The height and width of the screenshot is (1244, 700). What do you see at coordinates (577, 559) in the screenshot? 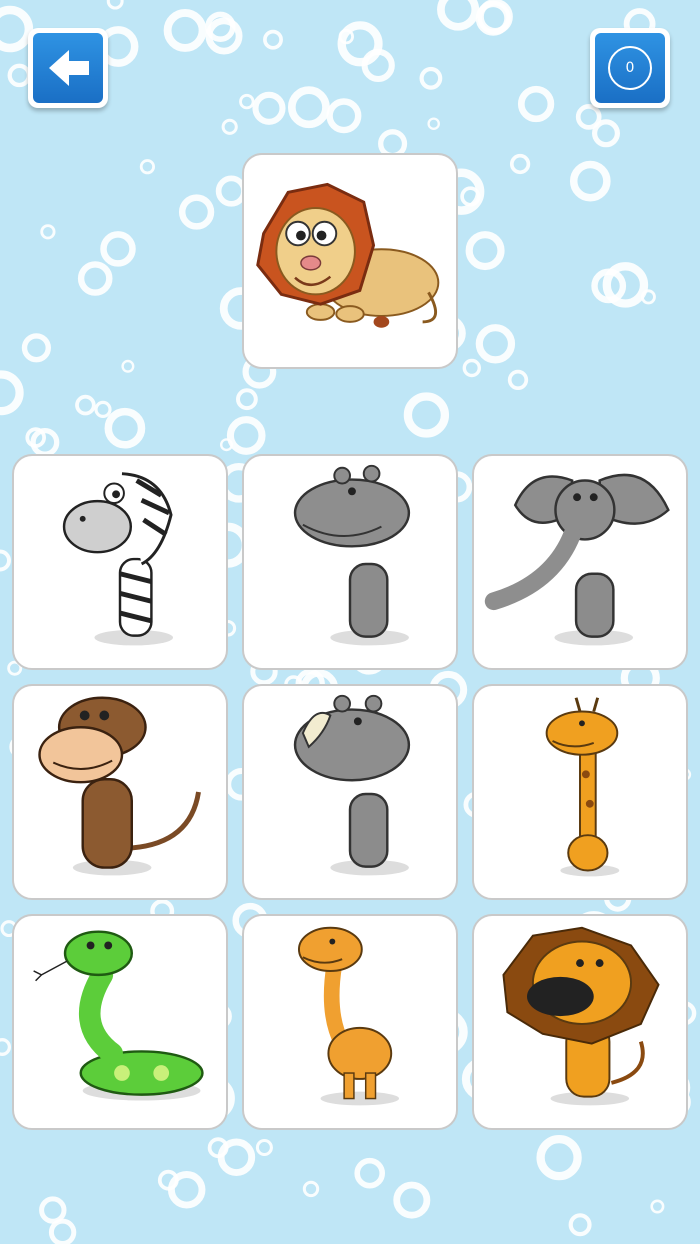
I see `elephant-icon` at bounding box center [577, 559].